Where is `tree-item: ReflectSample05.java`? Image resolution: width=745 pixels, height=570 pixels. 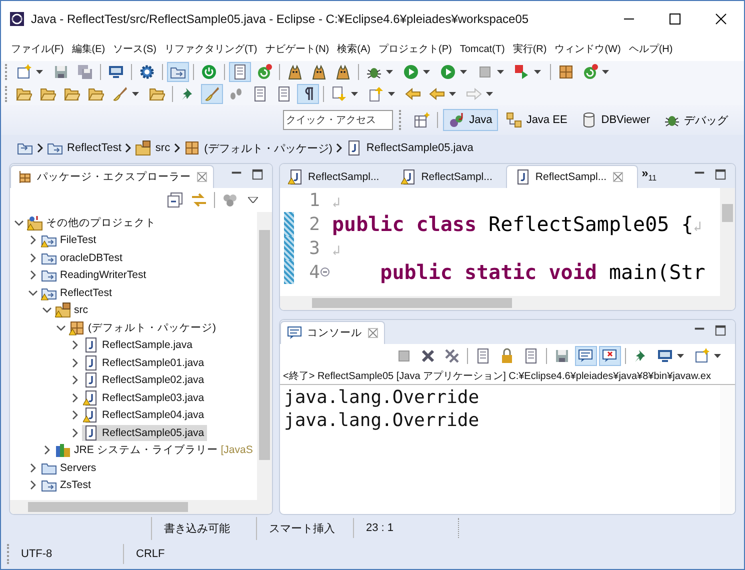
tree-item: ReflectSample05.java is located at coordinates (145, 432).